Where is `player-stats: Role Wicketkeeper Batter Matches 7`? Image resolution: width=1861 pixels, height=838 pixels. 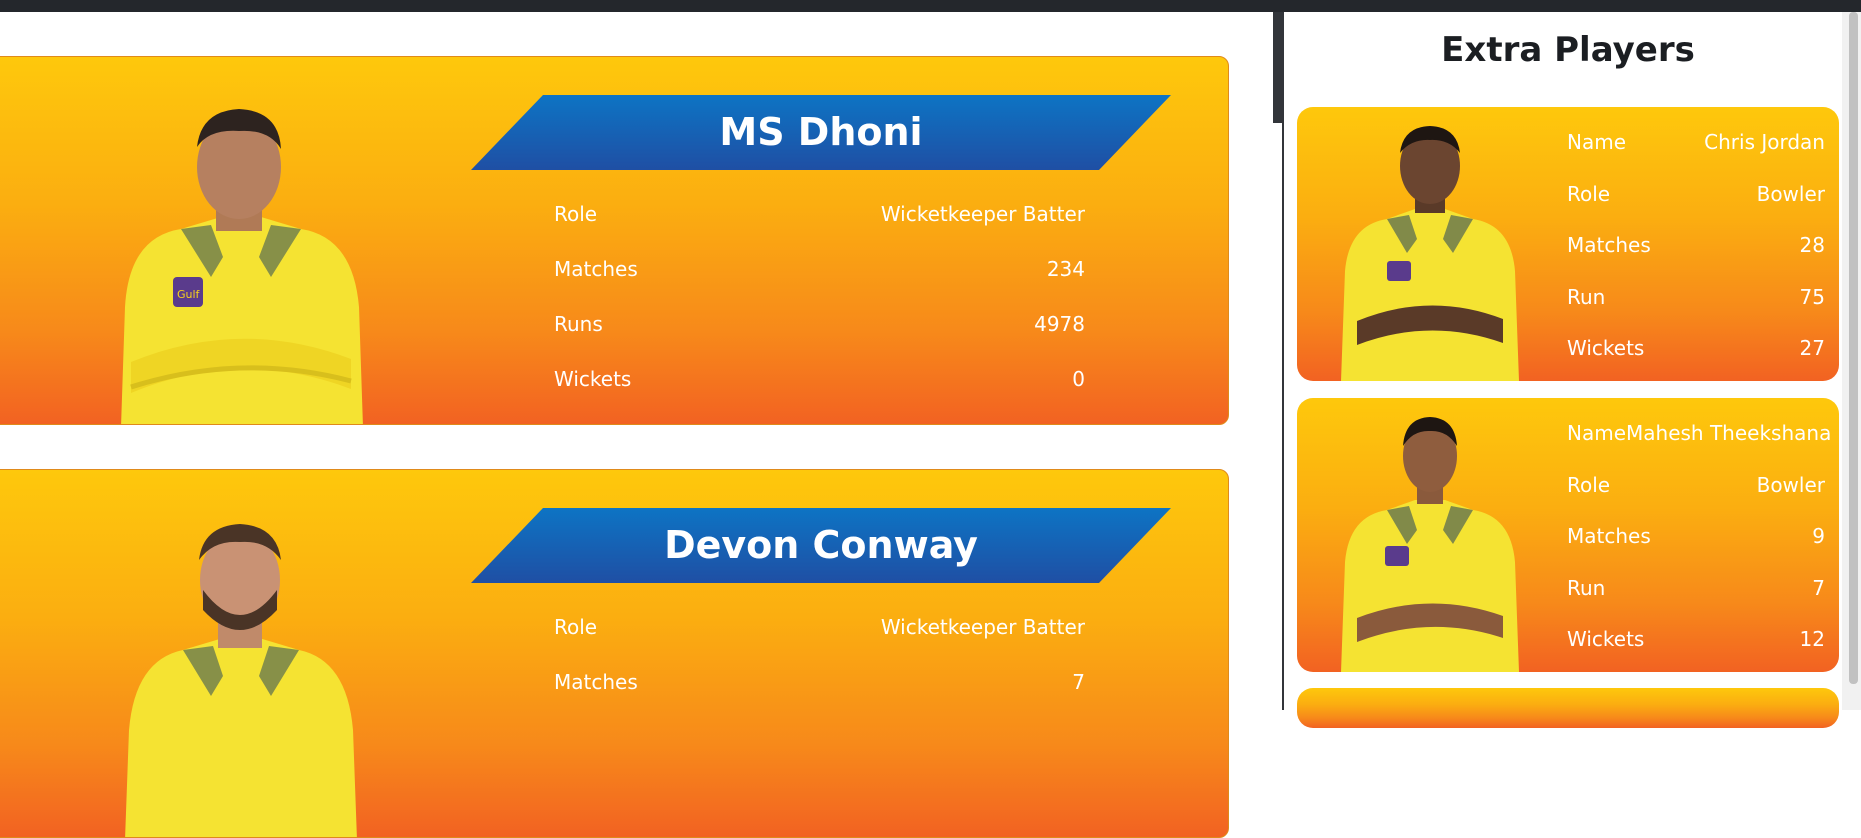
player-stats: Role Wicketkeeper Batter Matches 7 is located at coordinates (819, 655).